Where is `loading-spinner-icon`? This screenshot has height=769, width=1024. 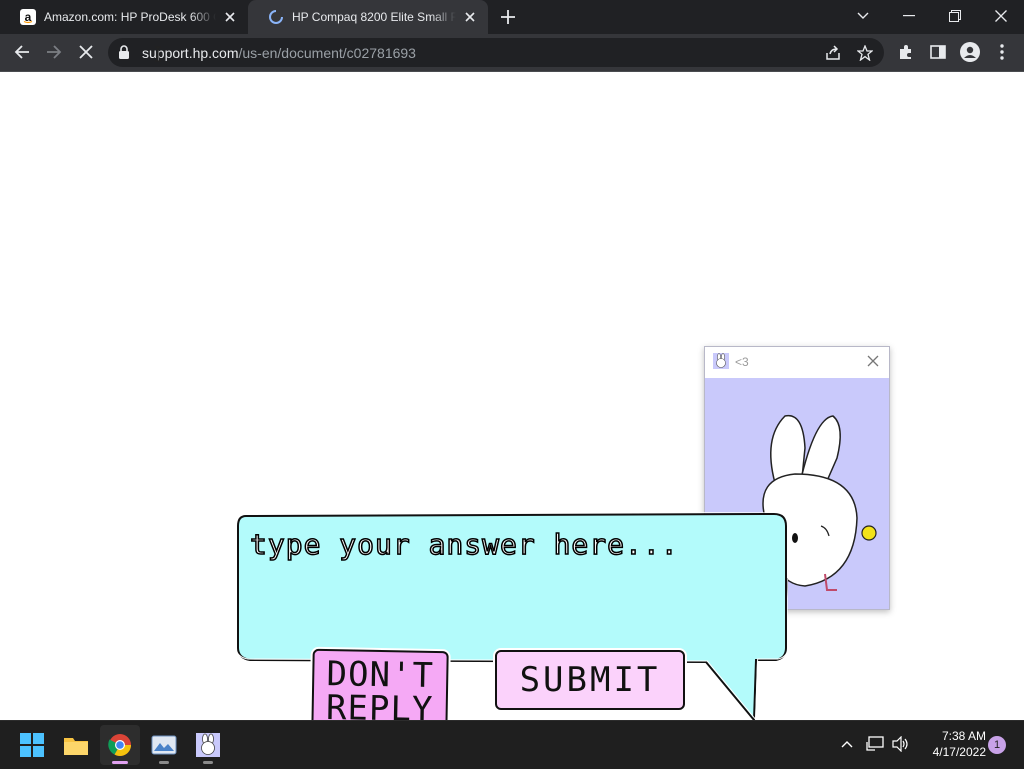
loading-spinner-icon is located at coordinates (276, 17).